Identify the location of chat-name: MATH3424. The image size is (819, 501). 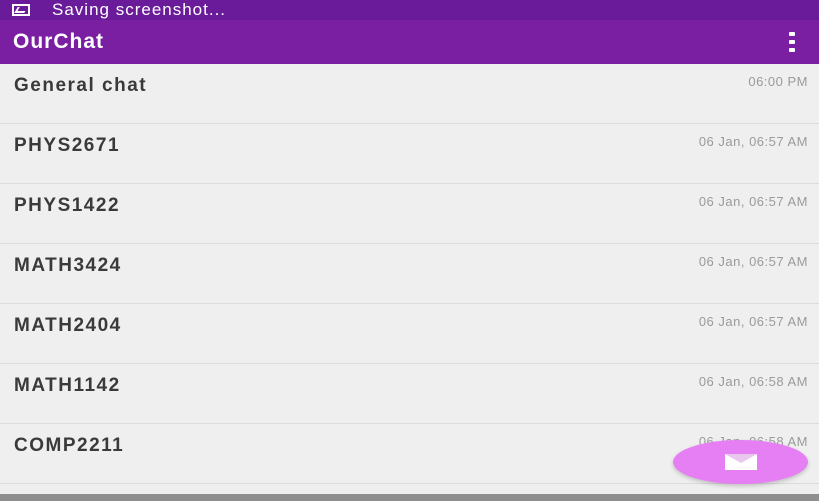
(68, 265).